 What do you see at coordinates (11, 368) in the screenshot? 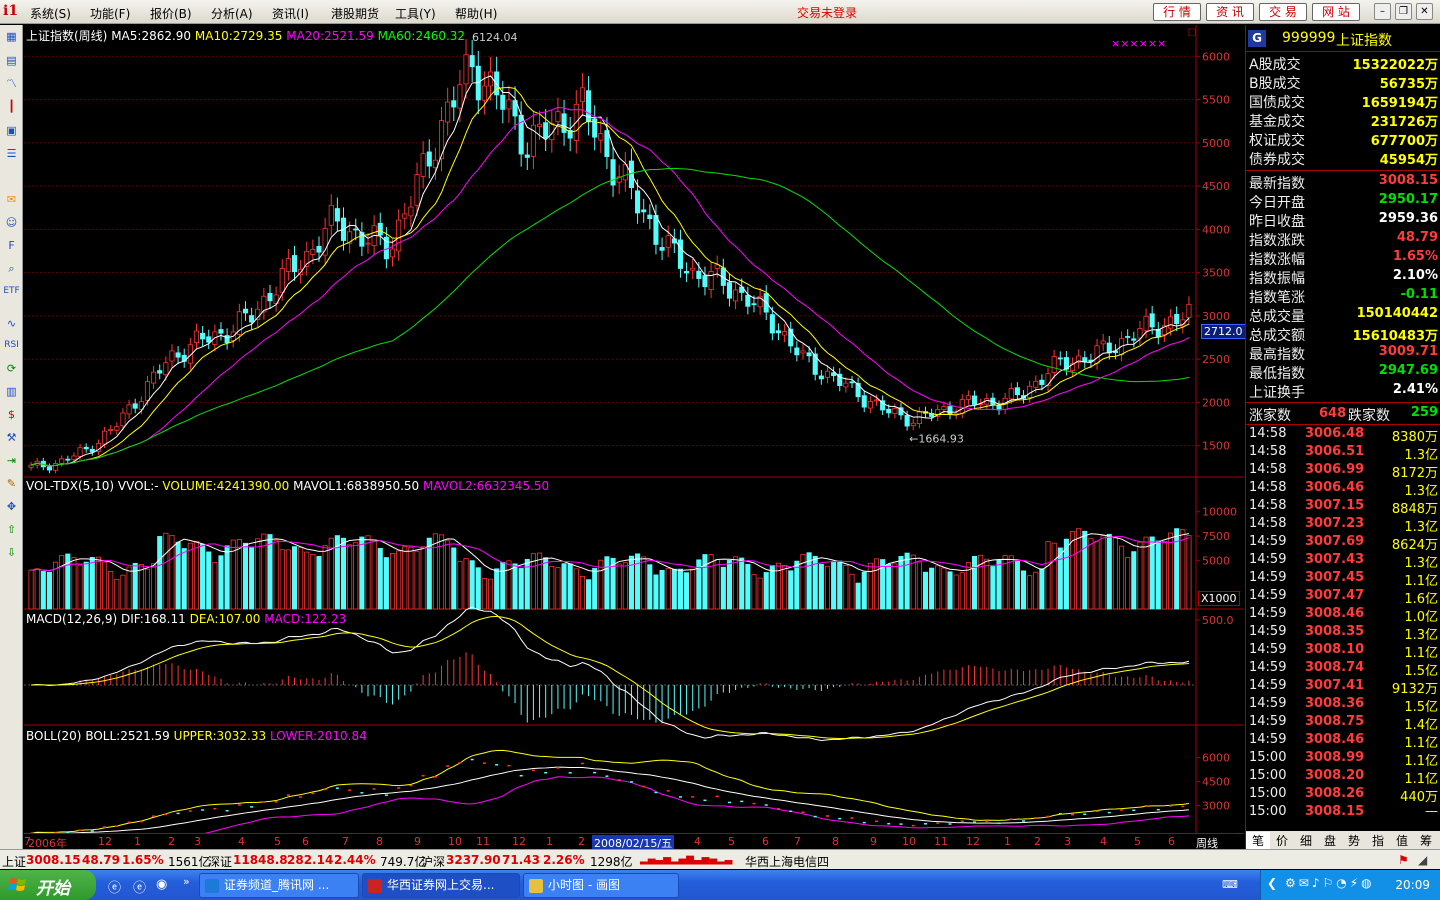
I see `refresh-icon: ⟳` at bounding box center [11, 368].